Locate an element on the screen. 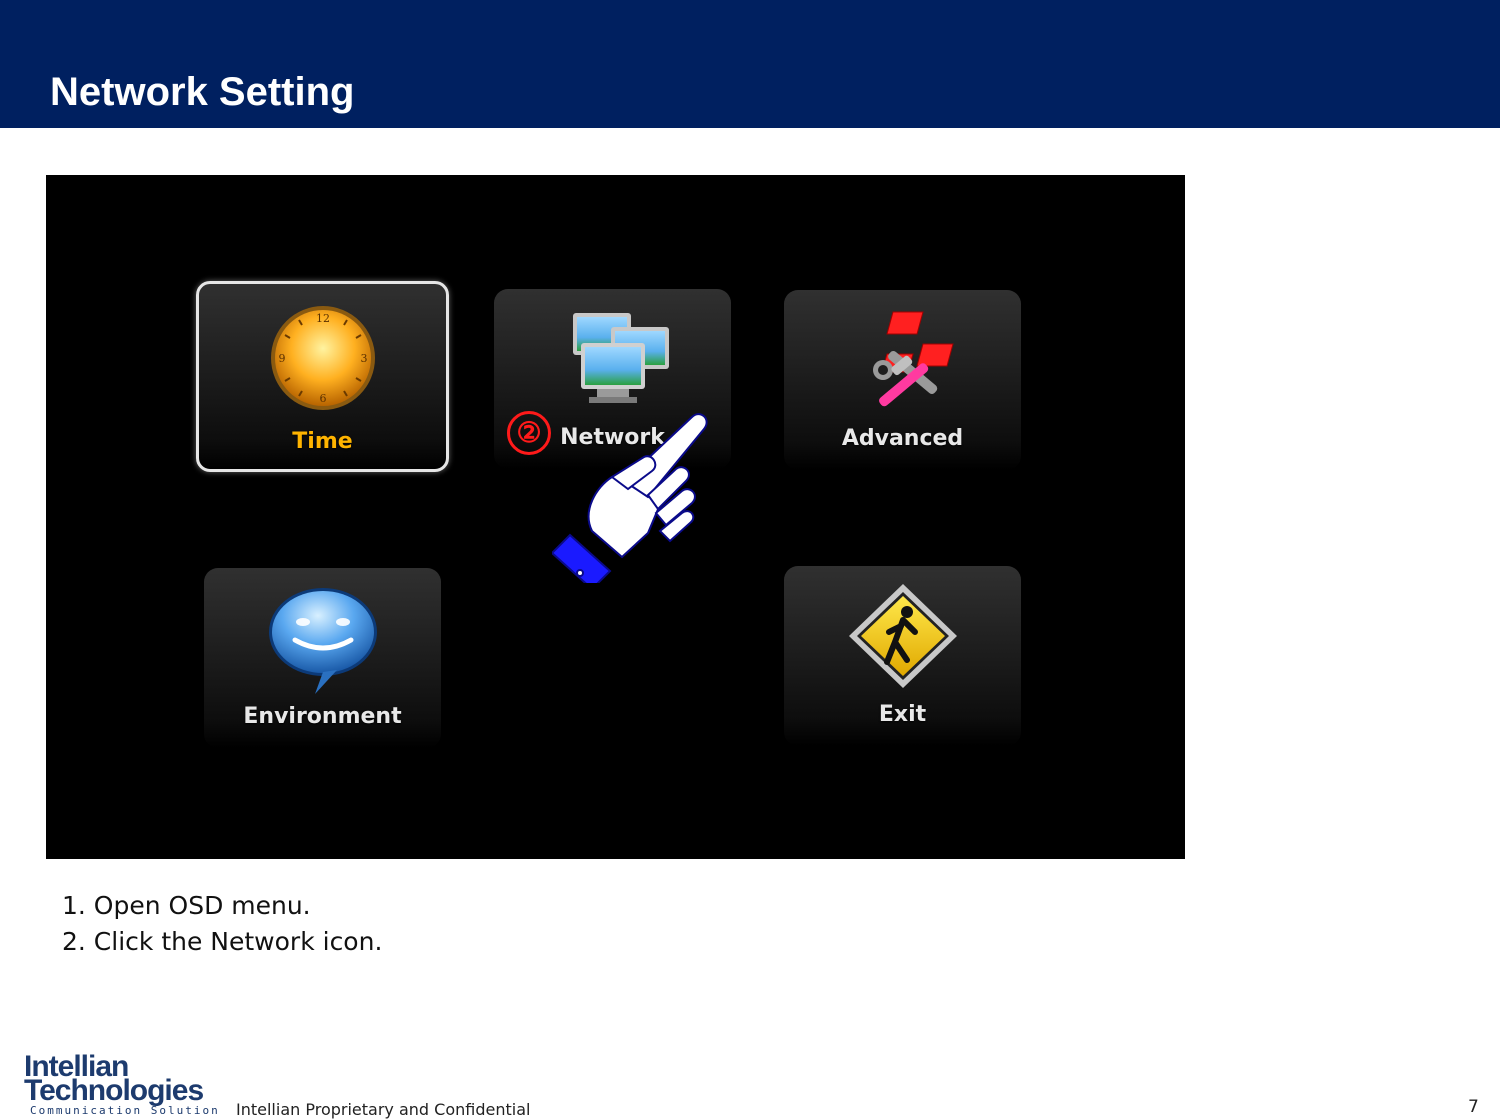  menu-tile-advanced: Advanced is located at coordinates (902, 380).